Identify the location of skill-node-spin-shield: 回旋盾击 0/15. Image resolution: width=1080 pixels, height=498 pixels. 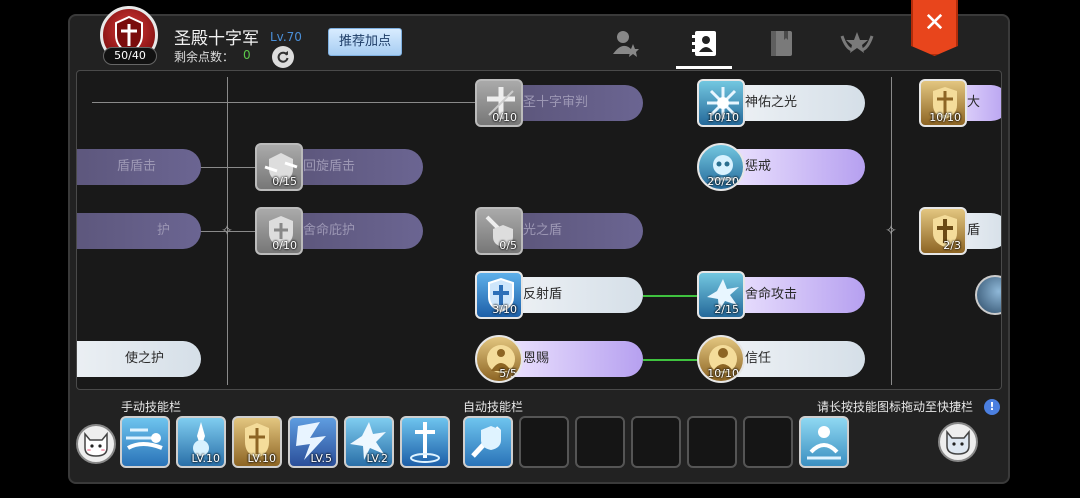
(339, 167).